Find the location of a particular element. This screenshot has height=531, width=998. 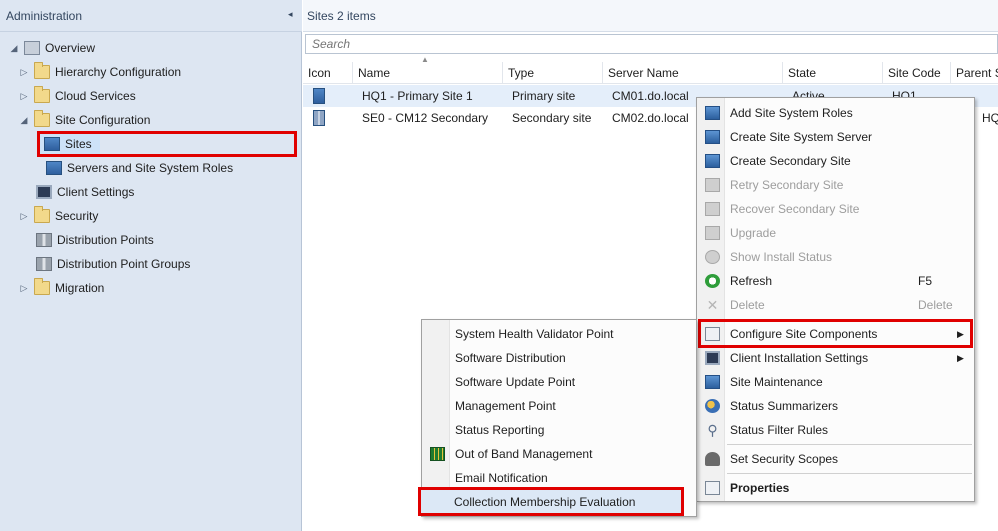

menu-item-site-maintenance: Site Maintenance is located at coordinates (835, 382).